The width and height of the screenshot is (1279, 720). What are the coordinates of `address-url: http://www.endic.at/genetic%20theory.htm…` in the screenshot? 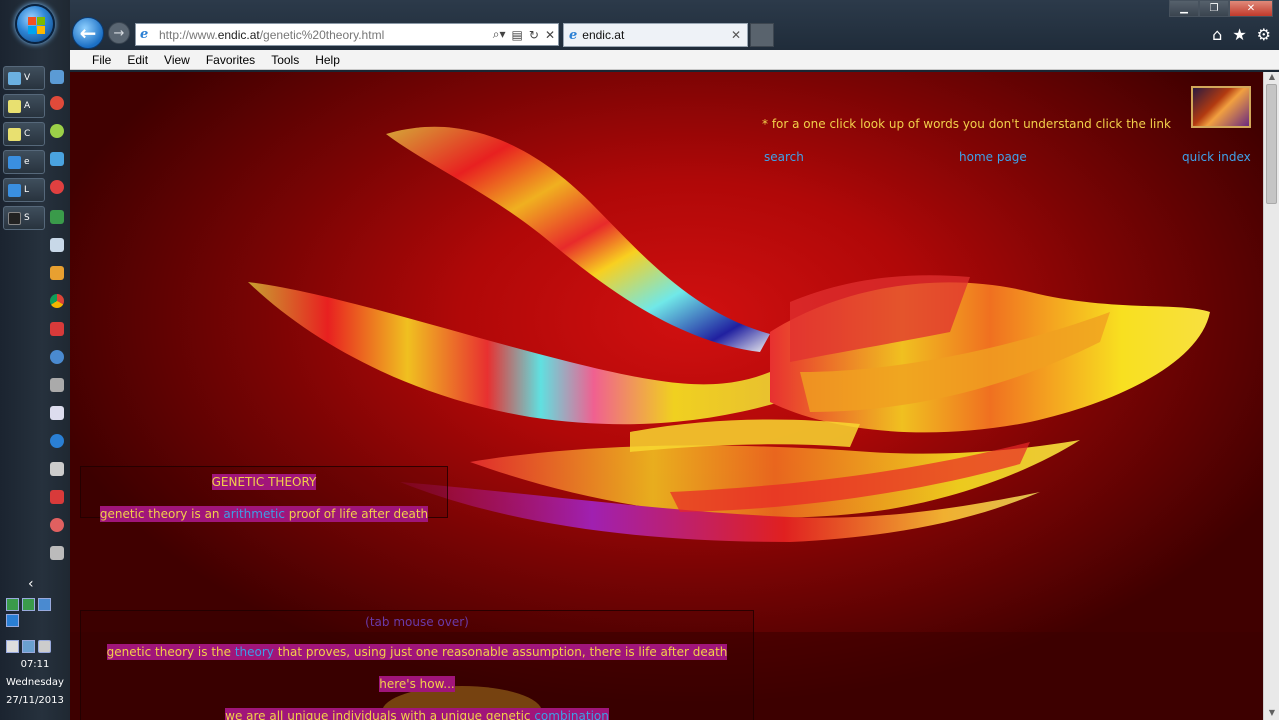 It's located at (324, 35).